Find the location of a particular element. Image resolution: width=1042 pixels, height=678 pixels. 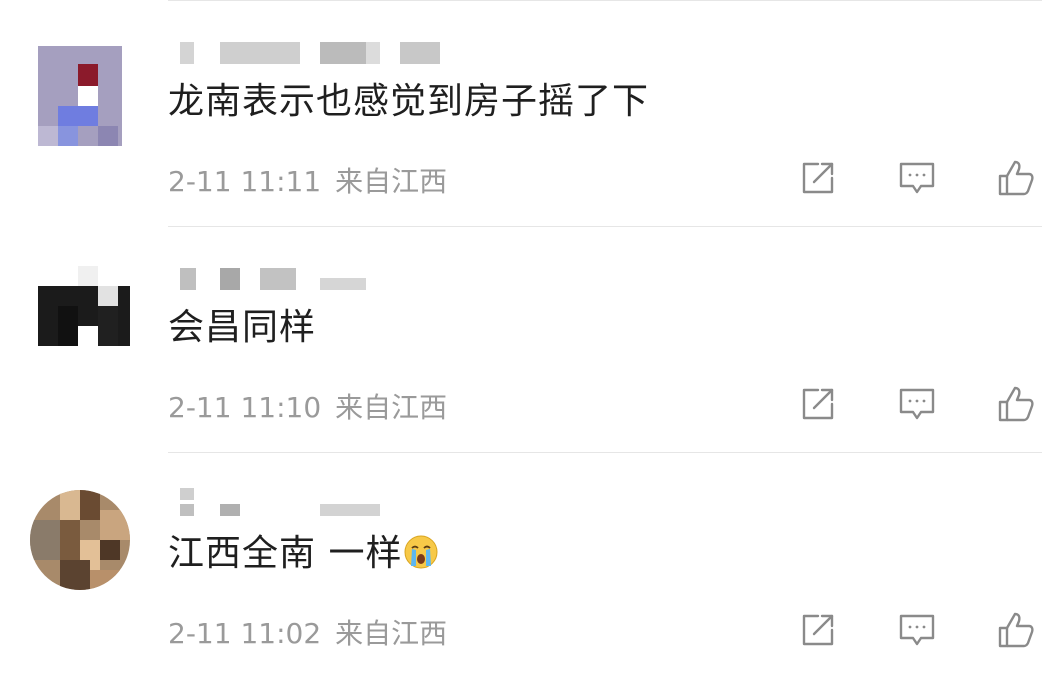

comment-text: 会昌同样 is located at coordinates (242, 328).